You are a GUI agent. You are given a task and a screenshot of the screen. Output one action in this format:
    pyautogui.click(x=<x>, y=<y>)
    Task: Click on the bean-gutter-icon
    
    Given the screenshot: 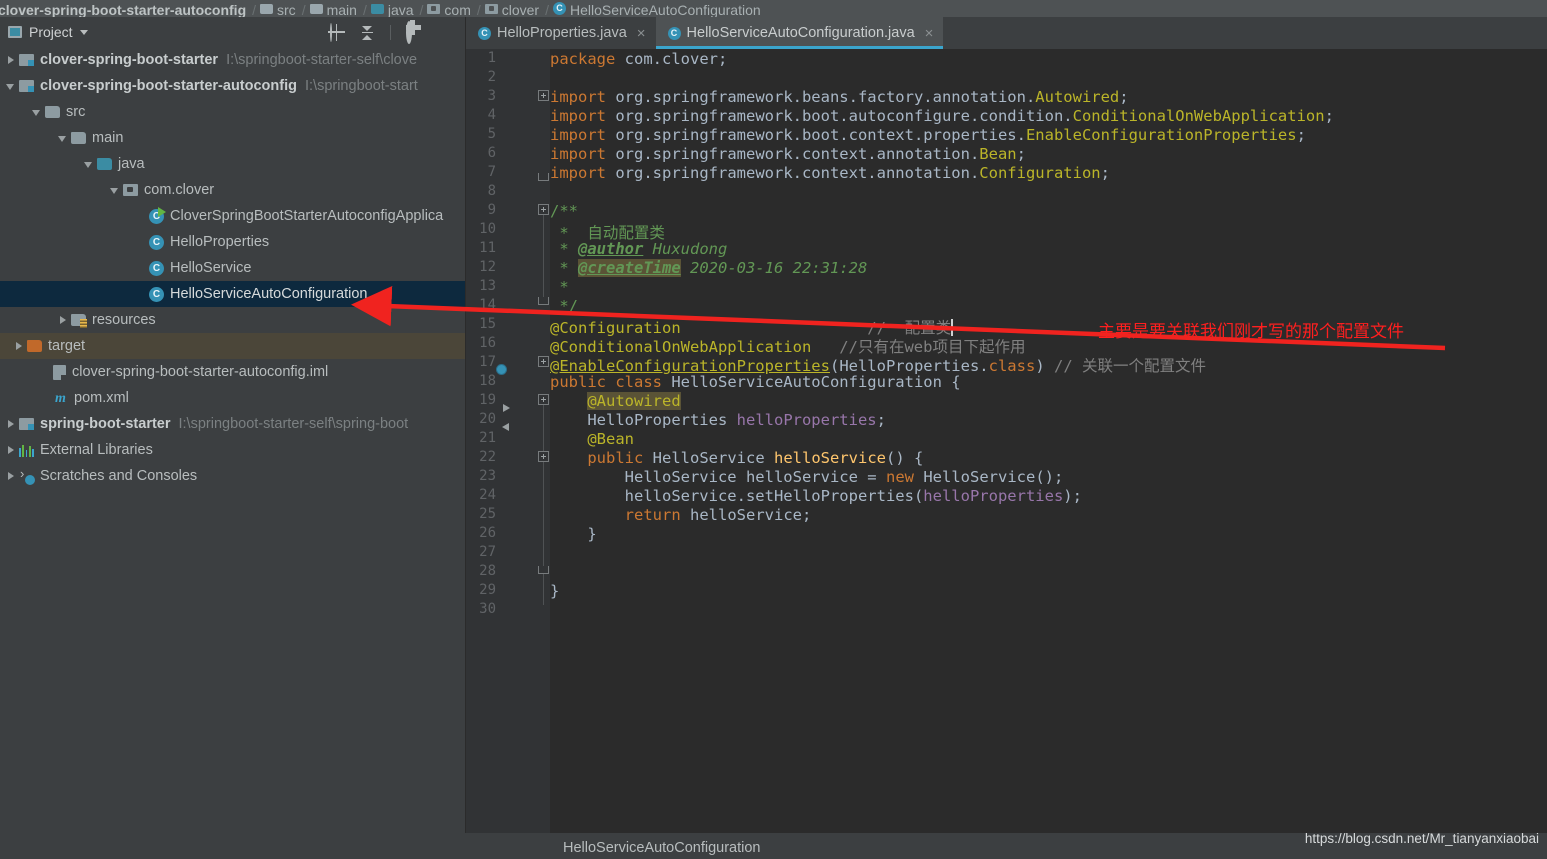 What is the action you would take?
    pyautogui.click(x=514, y=382)
    